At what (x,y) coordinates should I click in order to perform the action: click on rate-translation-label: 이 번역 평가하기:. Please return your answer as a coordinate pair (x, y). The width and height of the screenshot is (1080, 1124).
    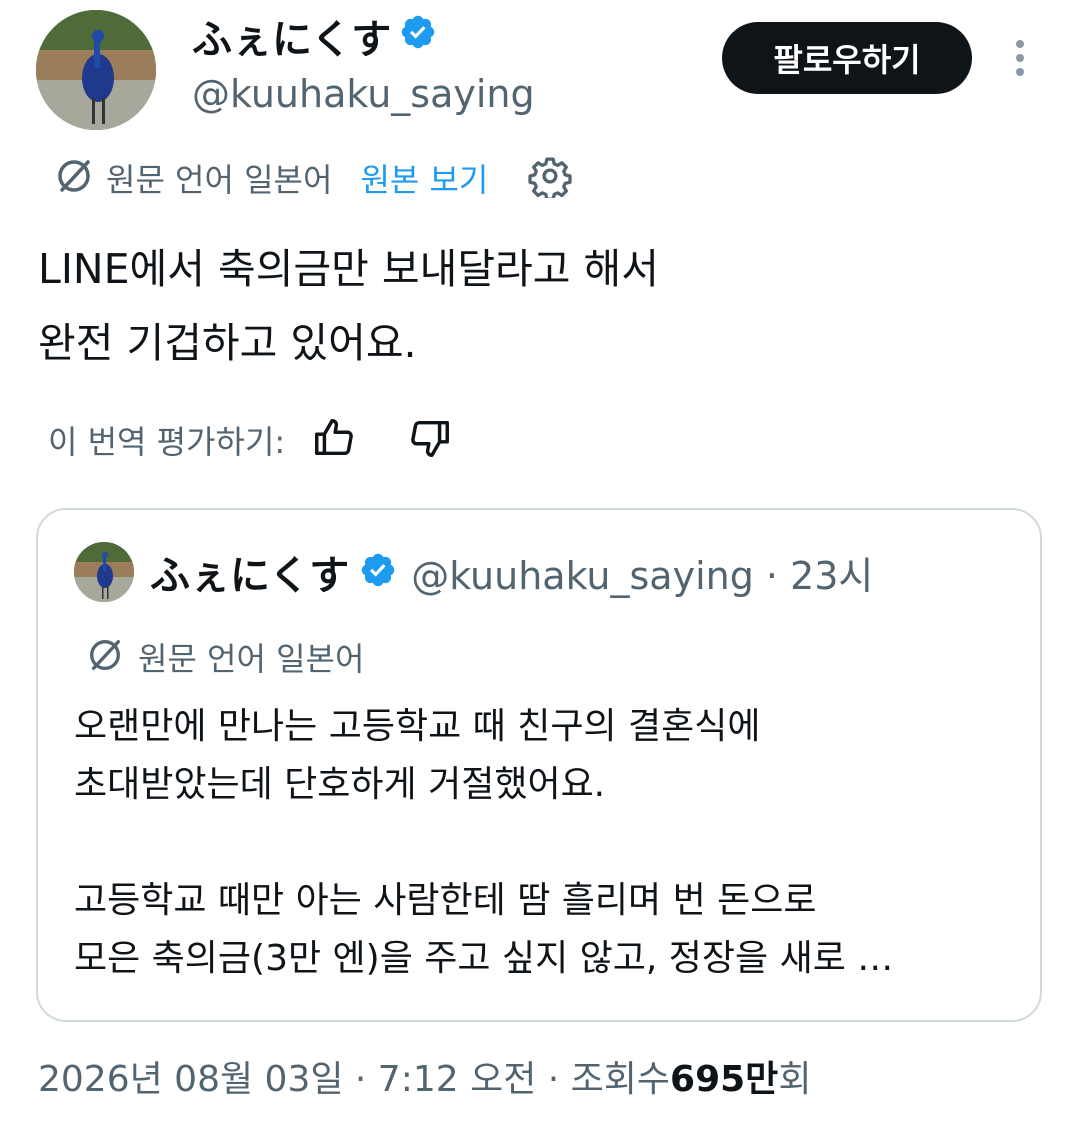
    Looking at the image, I should click on (167, 442).